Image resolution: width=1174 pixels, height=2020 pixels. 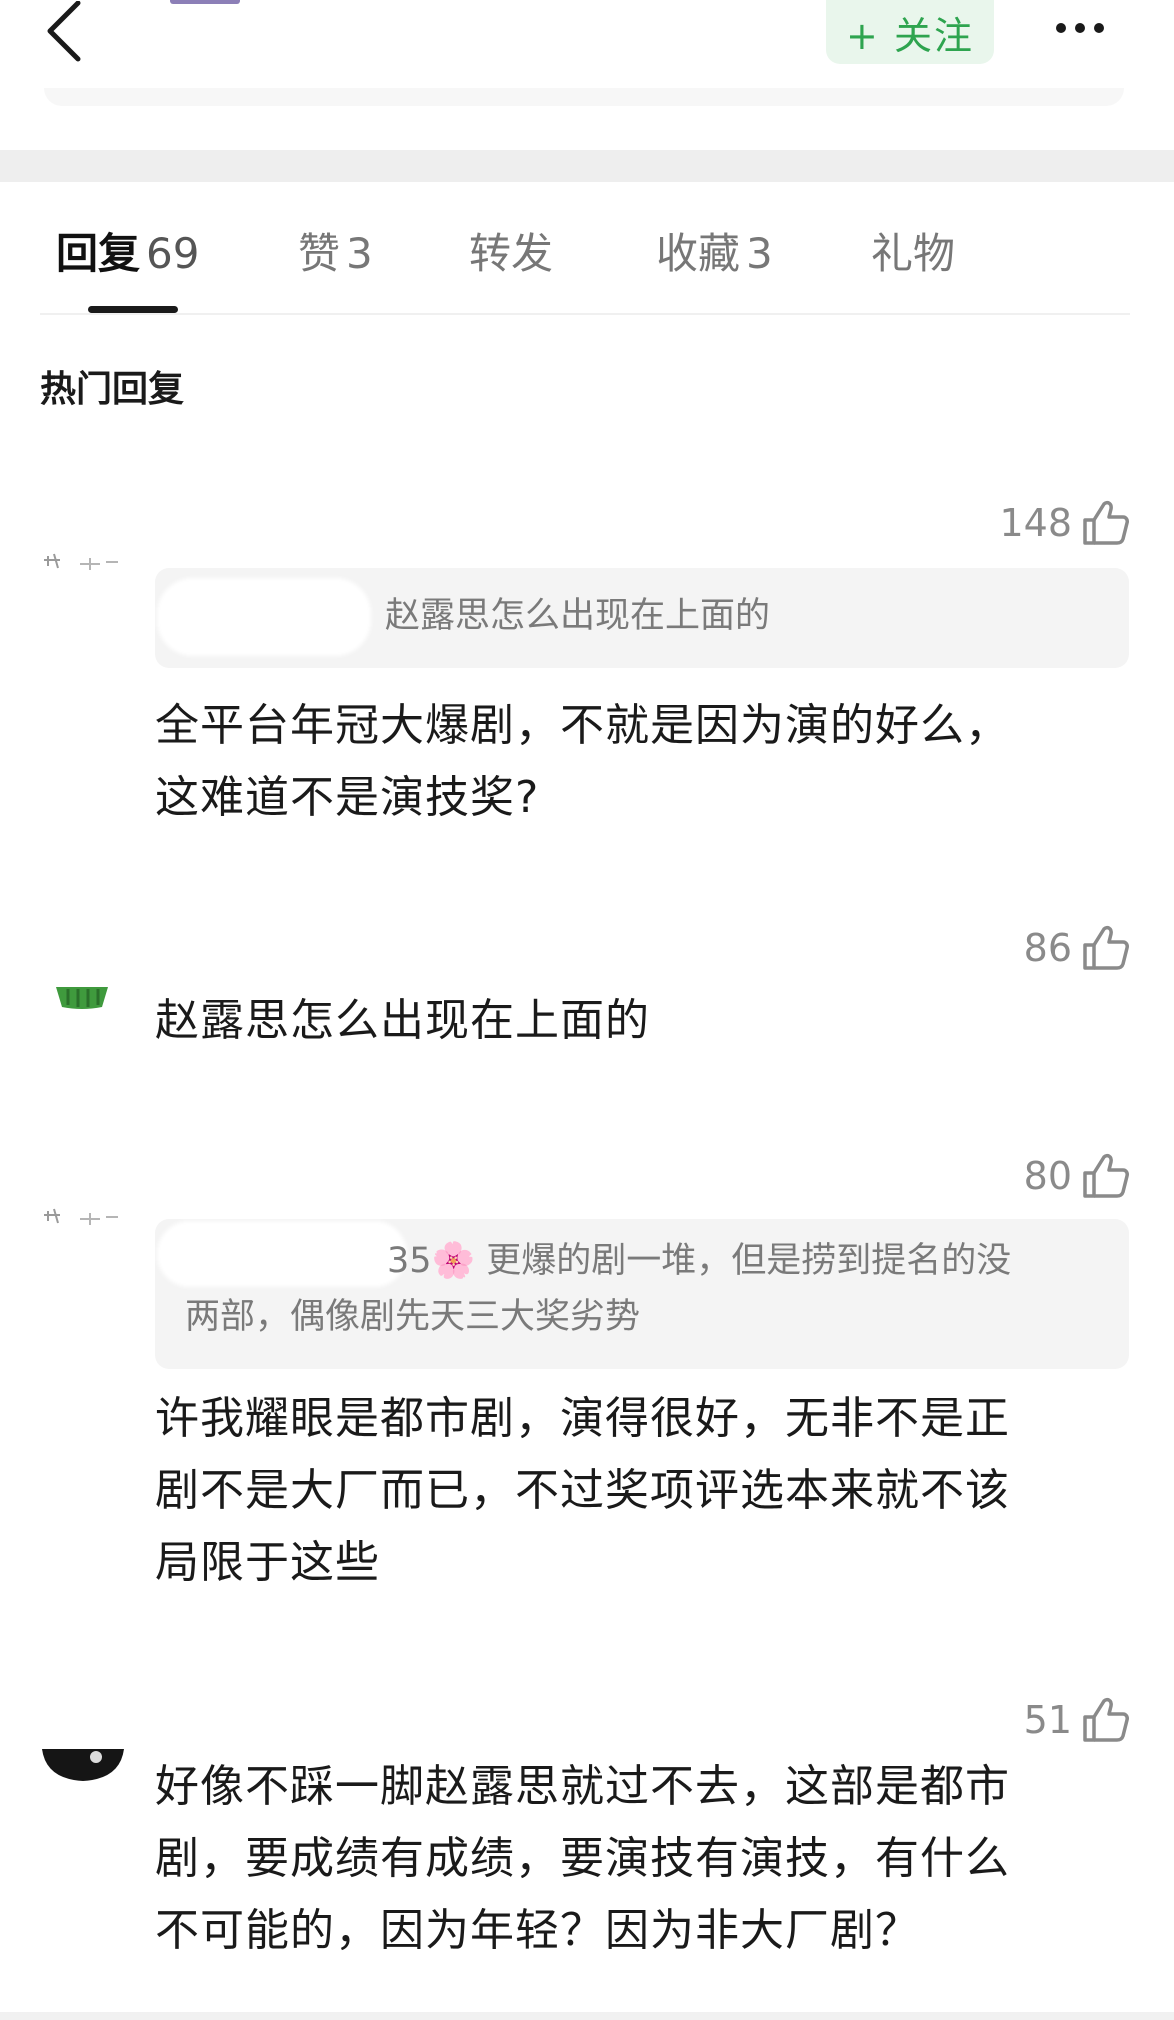 I want to click on tab-label: 收藏, so click(x=698, y=253).